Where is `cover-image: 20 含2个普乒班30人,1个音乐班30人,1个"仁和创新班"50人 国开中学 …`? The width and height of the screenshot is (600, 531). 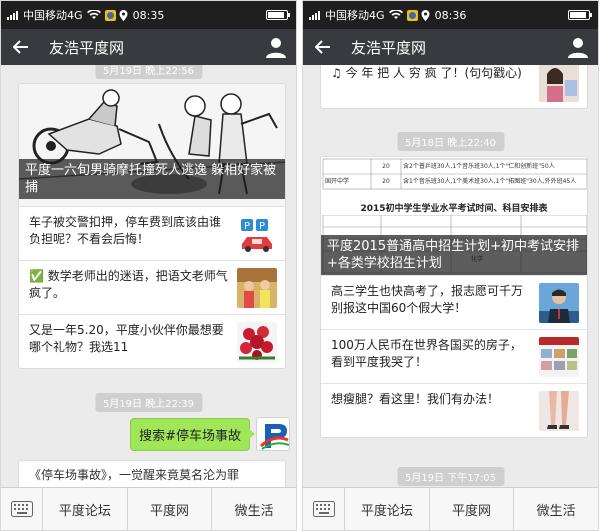 cover-image: 20 含2个普乒班30人,1个音乐班30人,1个"仁和创新班"50人 国开中学 … is located at coordinates (454, 216).